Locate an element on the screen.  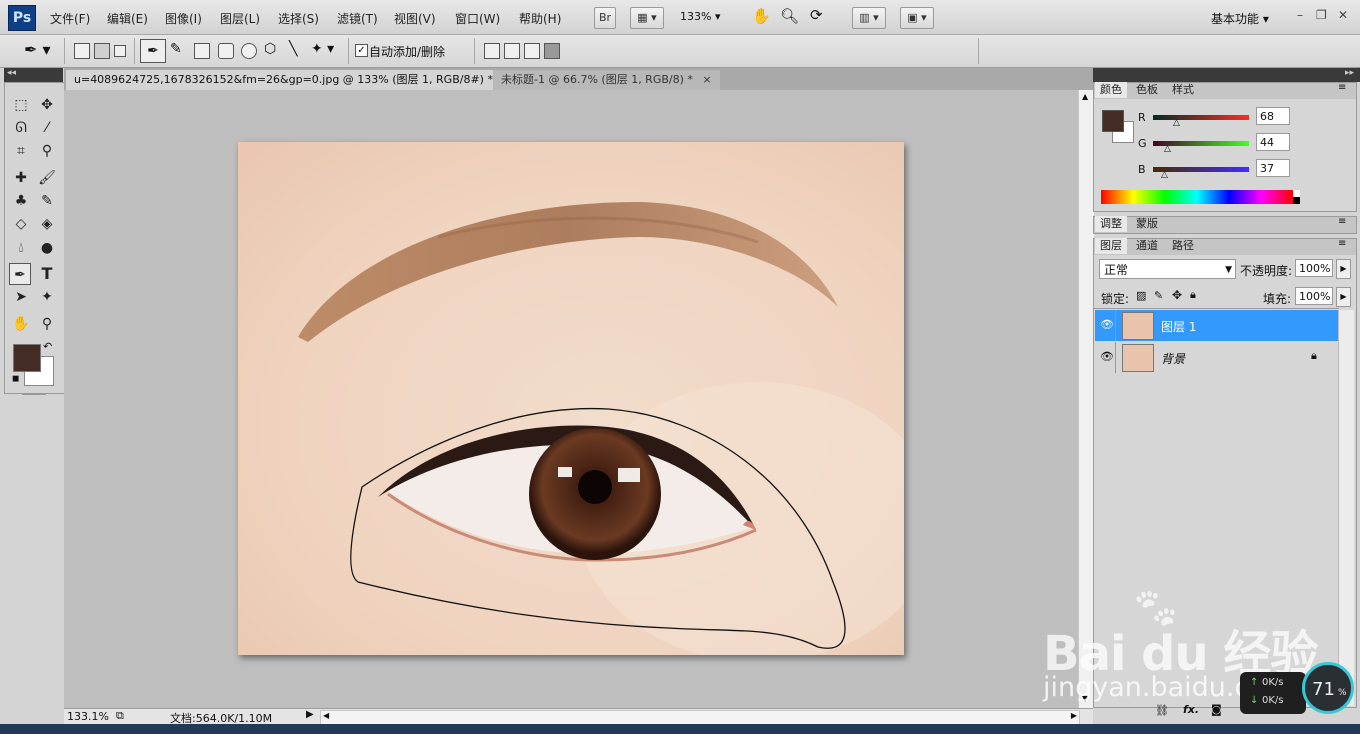
layer-row-layer1: 👁︎ 图层 1 is located at coordinates (1216, 325).